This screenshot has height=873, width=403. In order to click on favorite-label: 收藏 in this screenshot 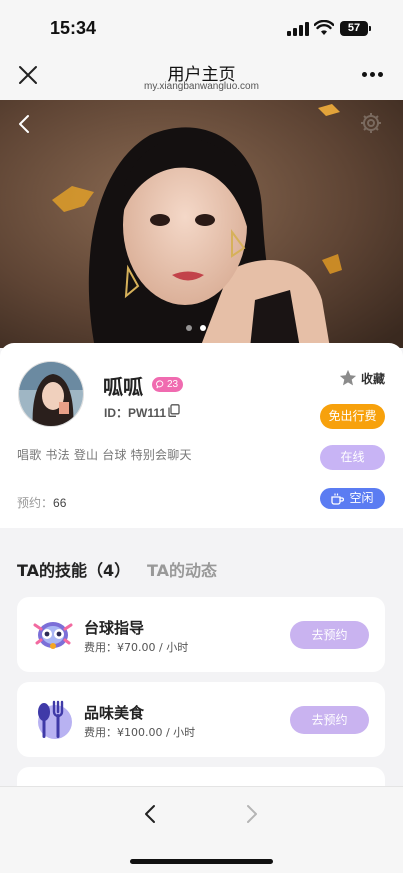, I will do `click(373, 378)`.